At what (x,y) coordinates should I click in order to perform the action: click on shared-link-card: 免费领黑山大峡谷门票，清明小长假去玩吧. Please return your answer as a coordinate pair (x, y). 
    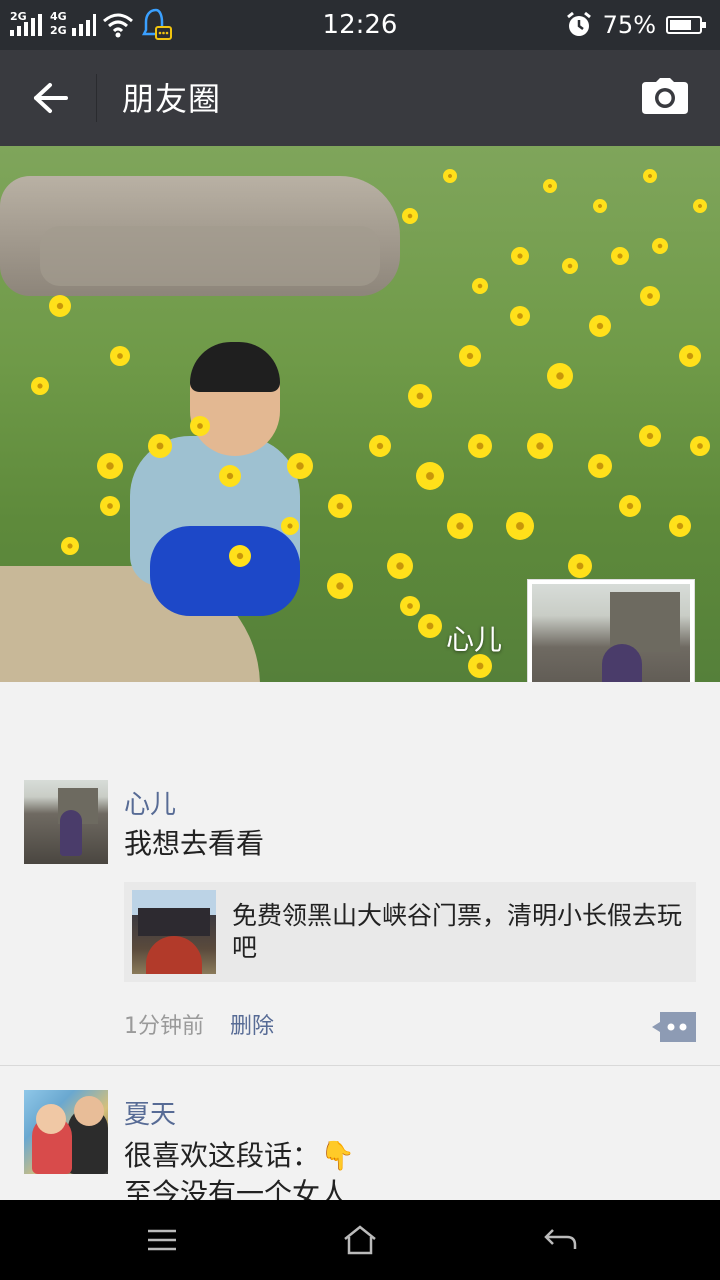
    Looking at the image, I should click on (410, 932).